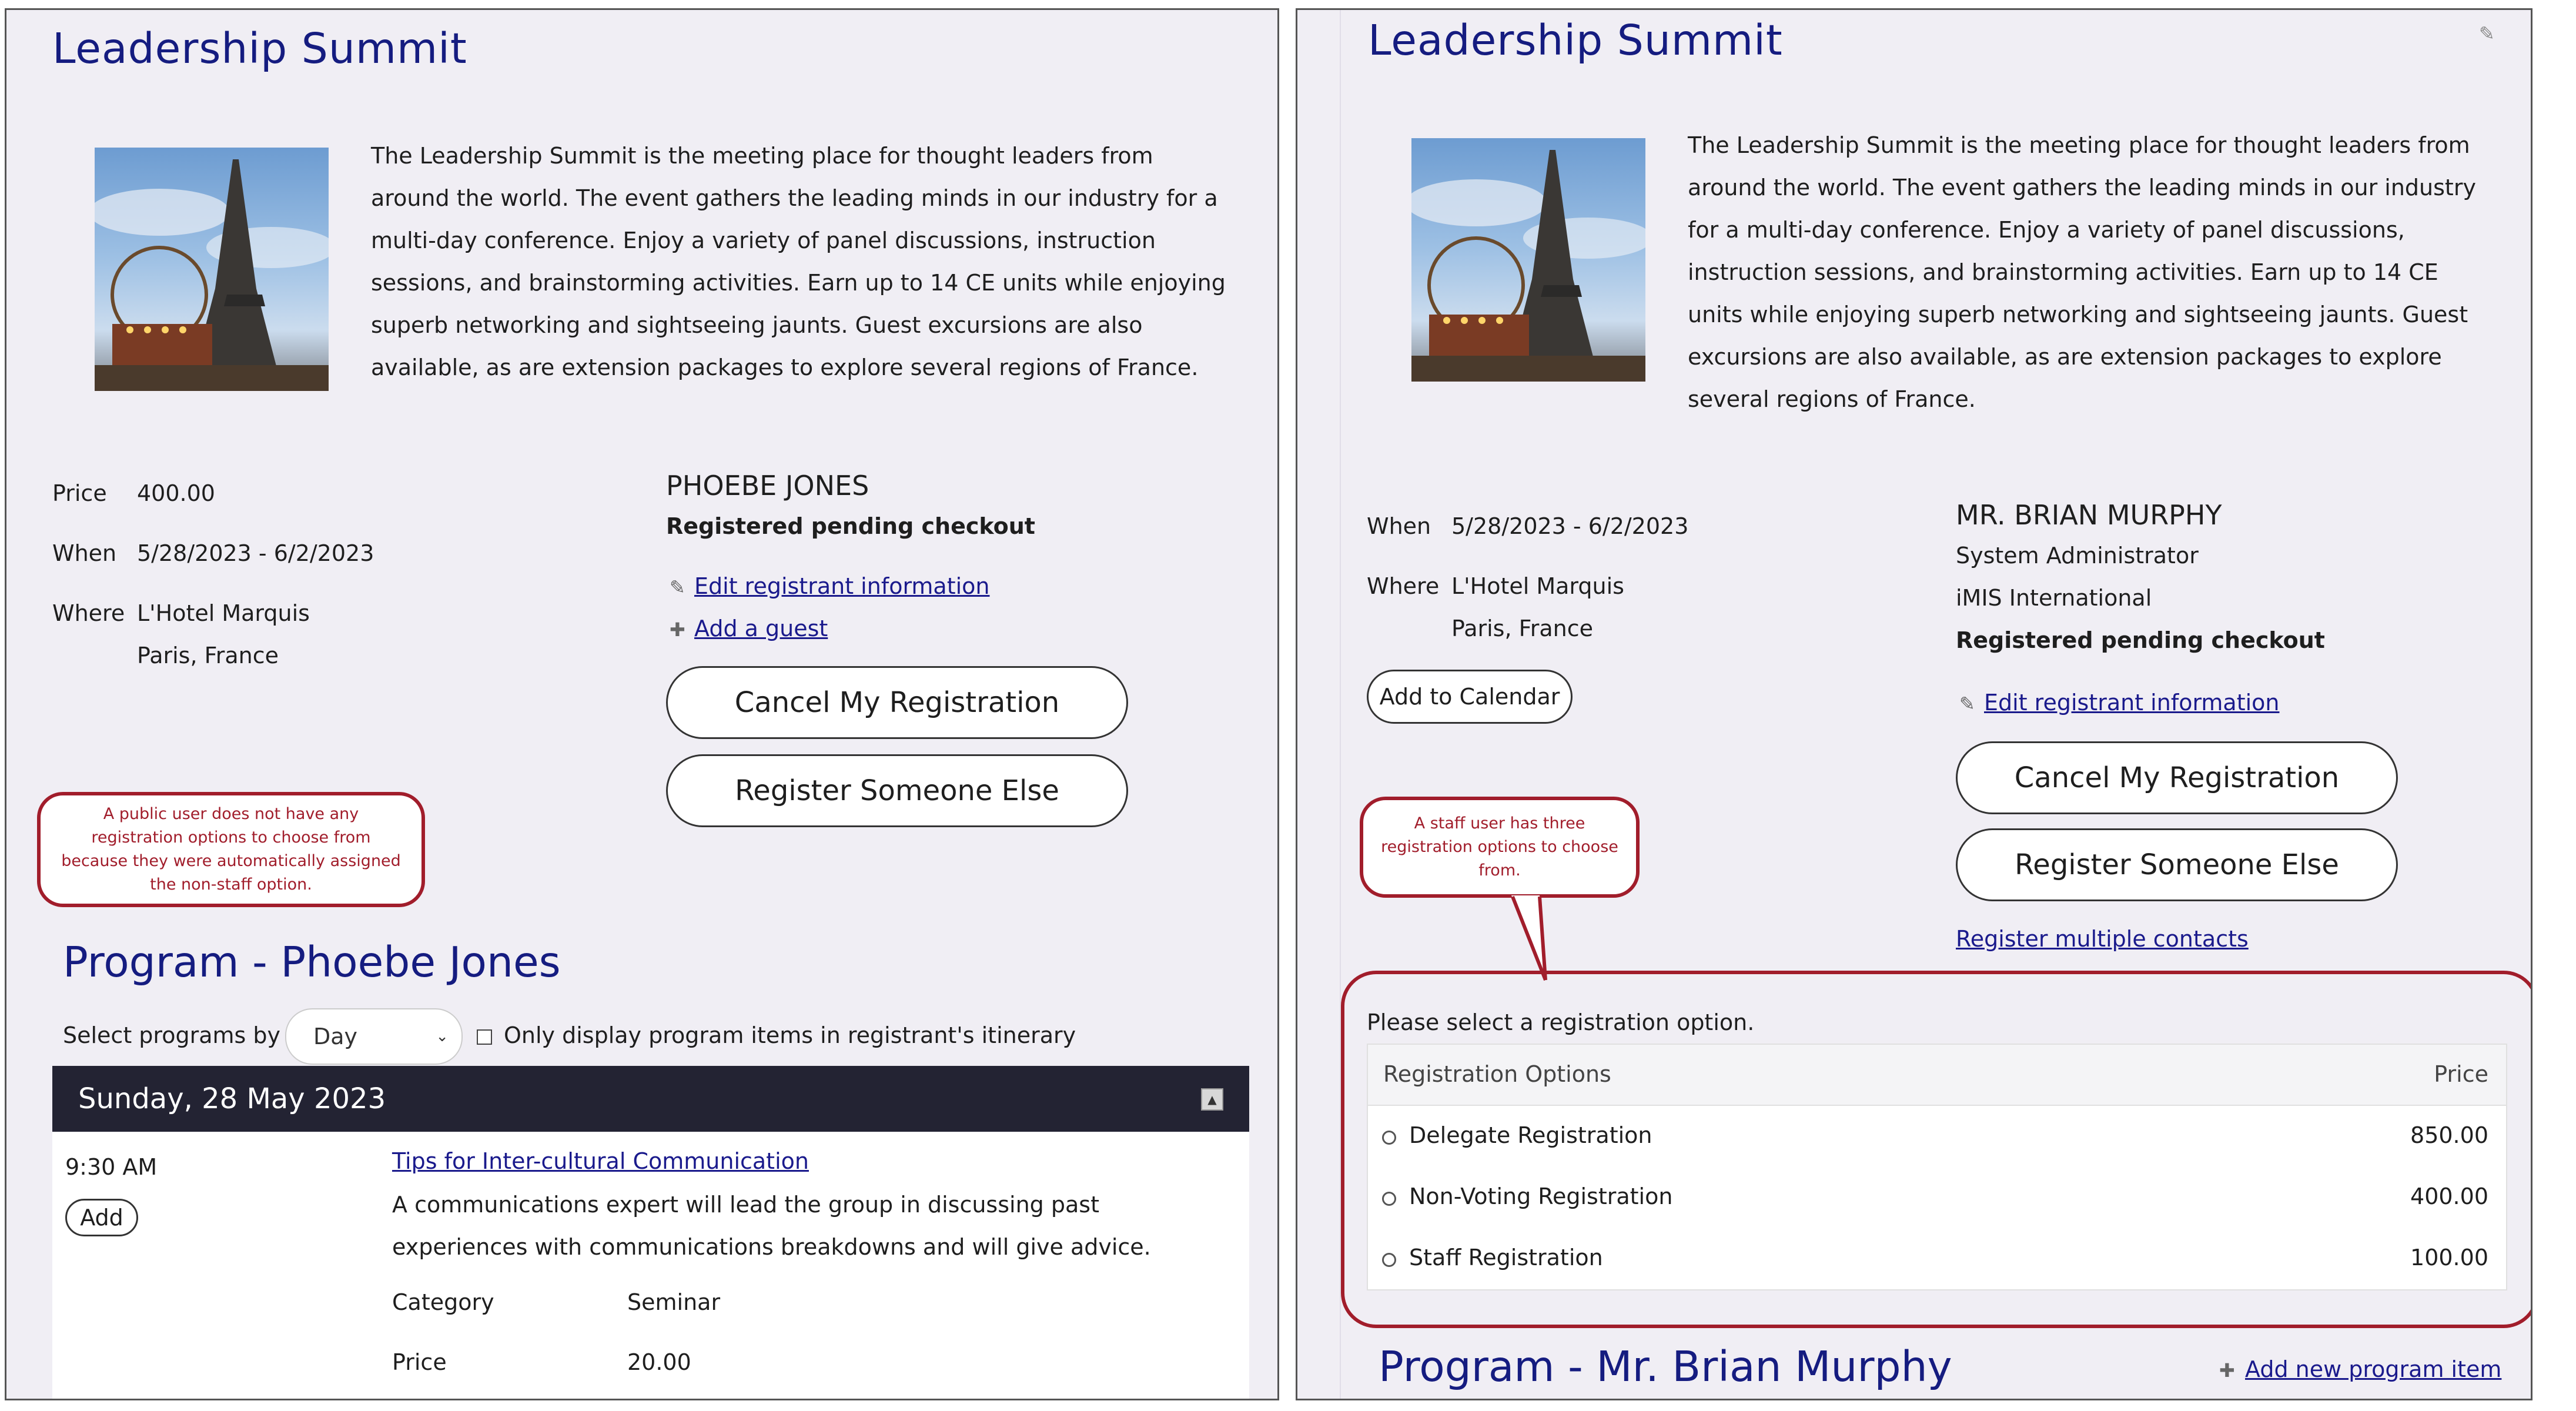 The width and height of the screenshot is (2576, 1411). What do you see at coordinates (484, 1037) in the screenshot?
I see `itinerary-checkbox` at bounding box center [484, 1037].